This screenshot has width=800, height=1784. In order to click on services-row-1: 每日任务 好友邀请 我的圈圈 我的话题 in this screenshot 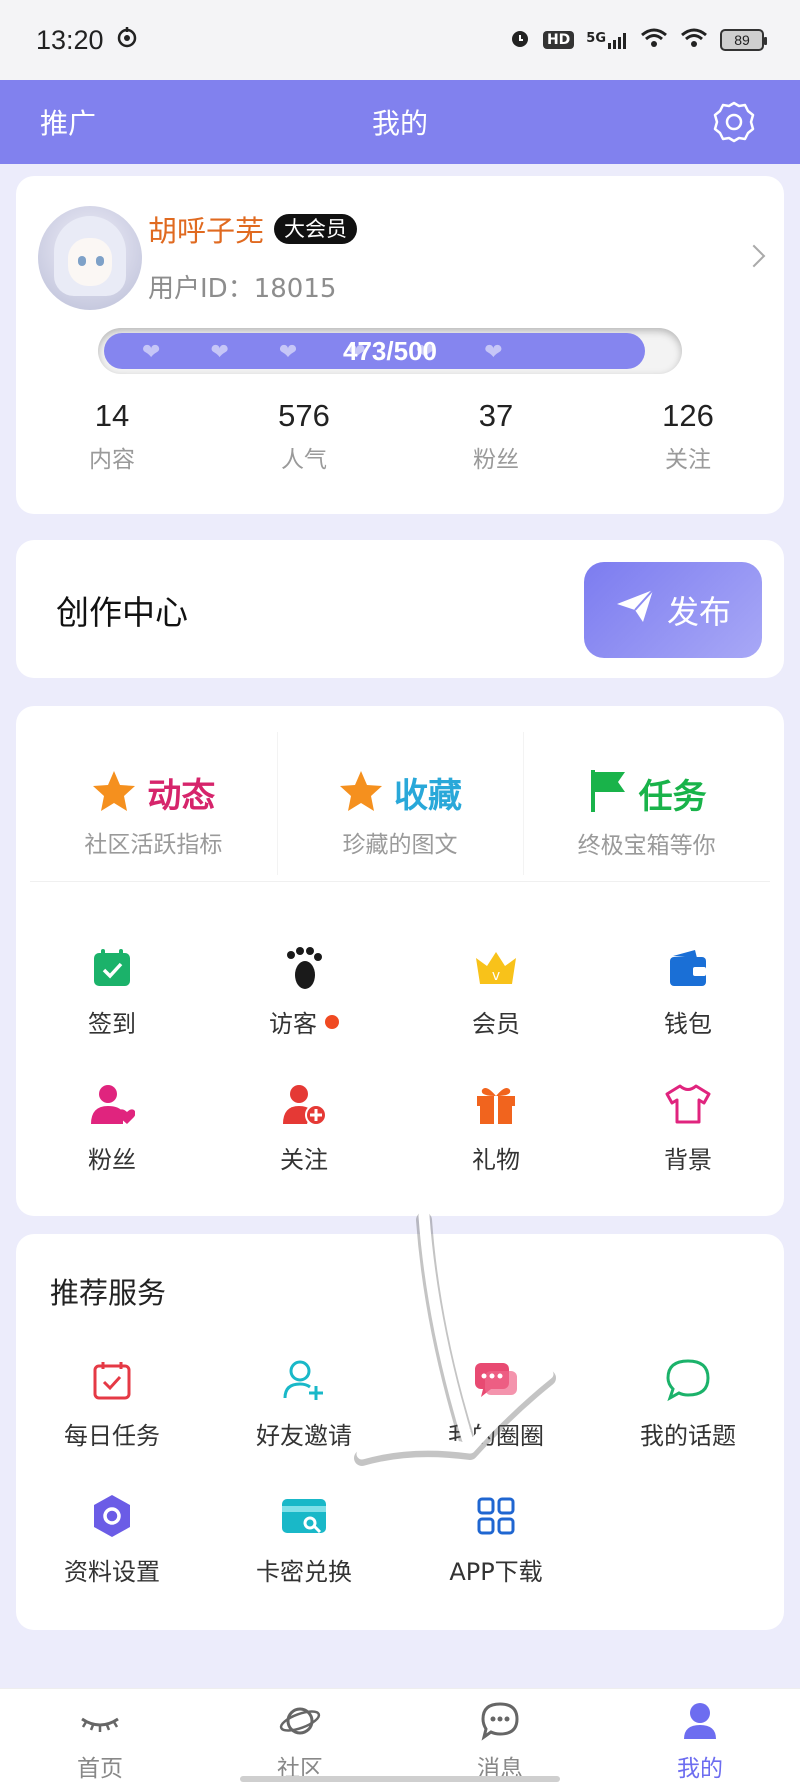, I will do `click(400, 1403)`.